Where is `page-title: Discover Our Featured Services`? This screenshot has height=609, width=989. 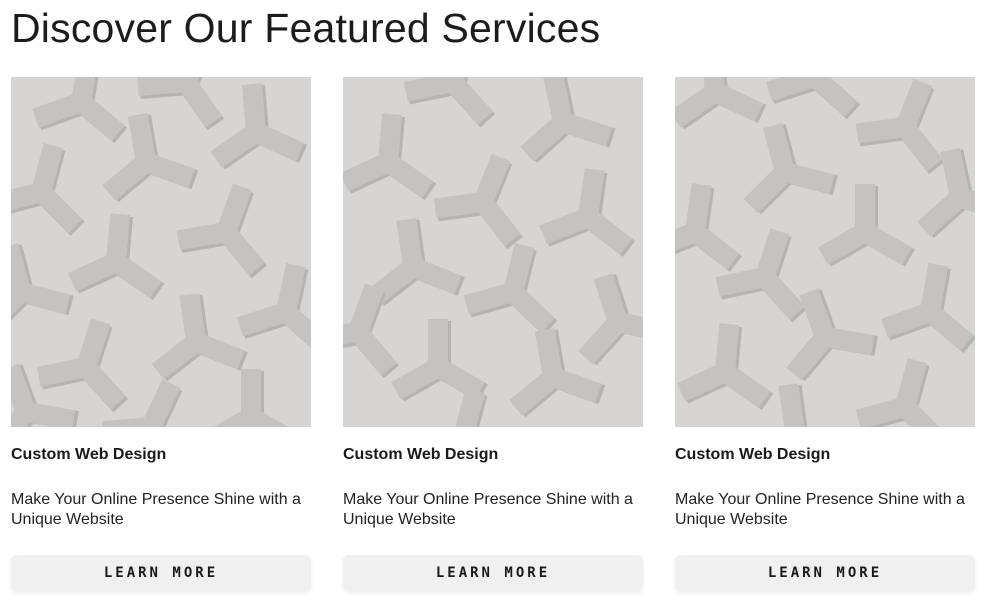 page-title: Discover Our Featured Services is located at coordinates (306, 28).